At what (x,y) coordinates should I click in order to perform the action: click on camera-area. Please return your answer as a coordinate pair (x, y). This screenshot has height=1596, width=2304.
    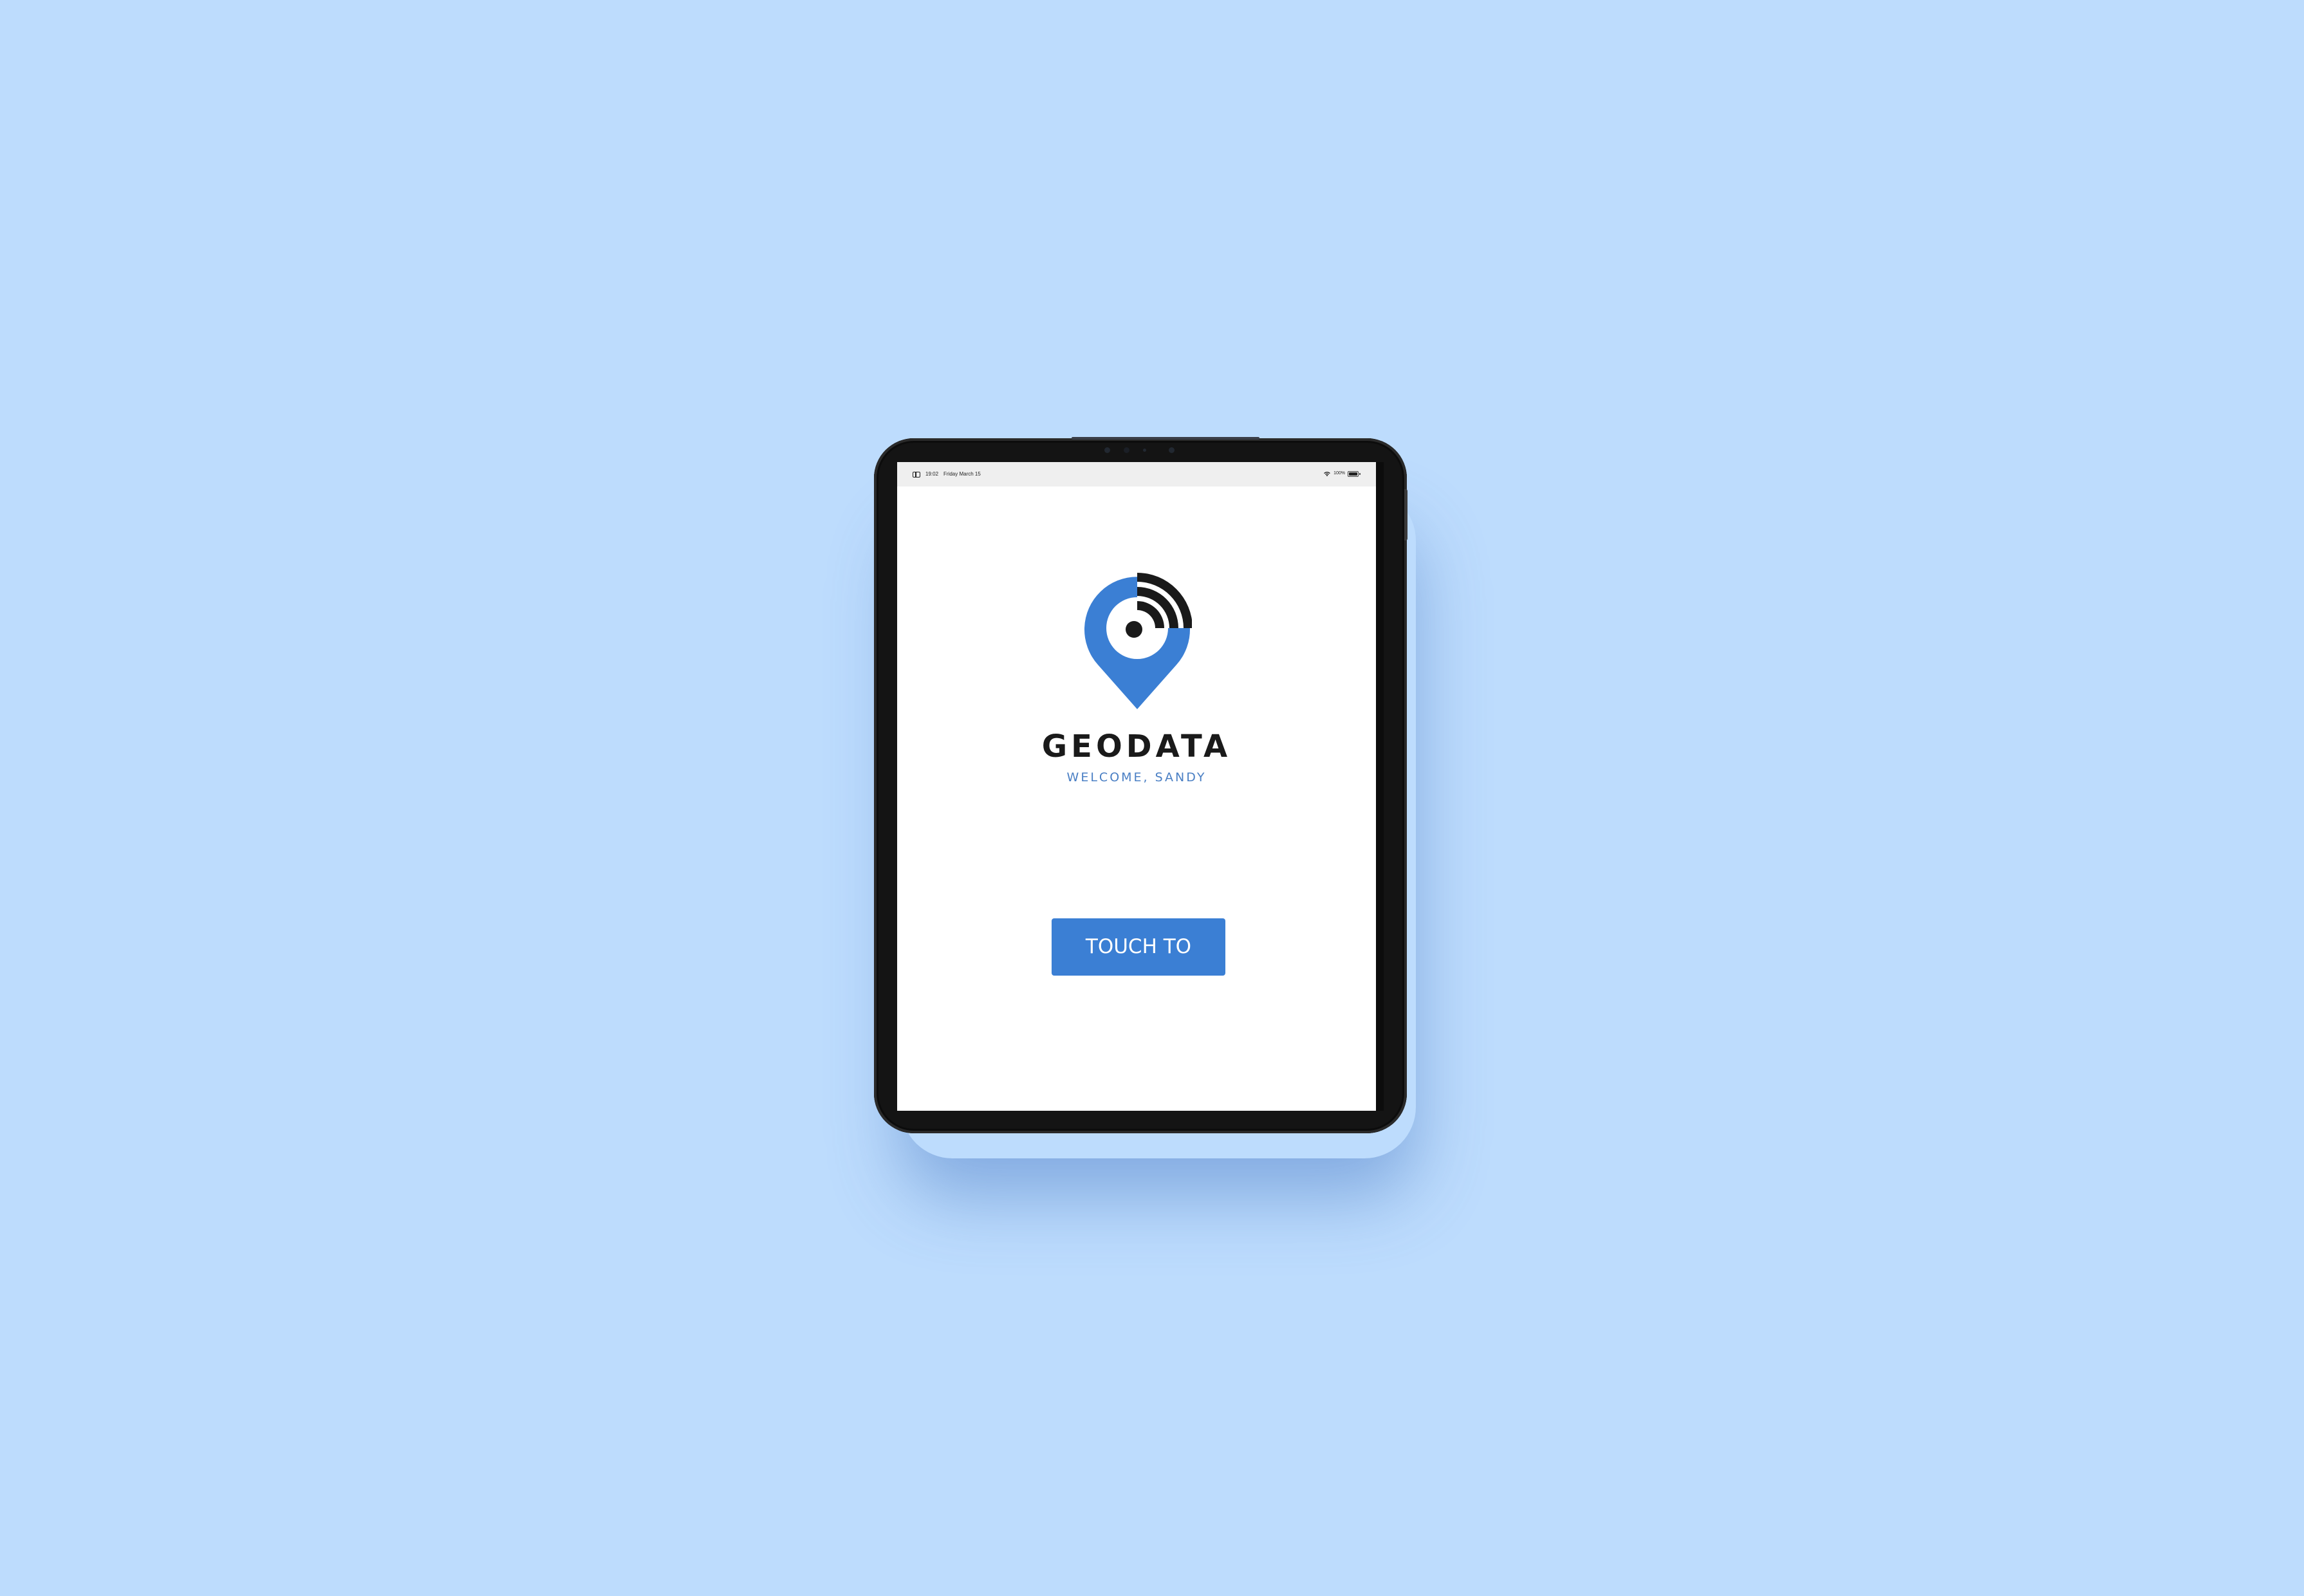
    Looking at the image, I should click on (1140, 450).